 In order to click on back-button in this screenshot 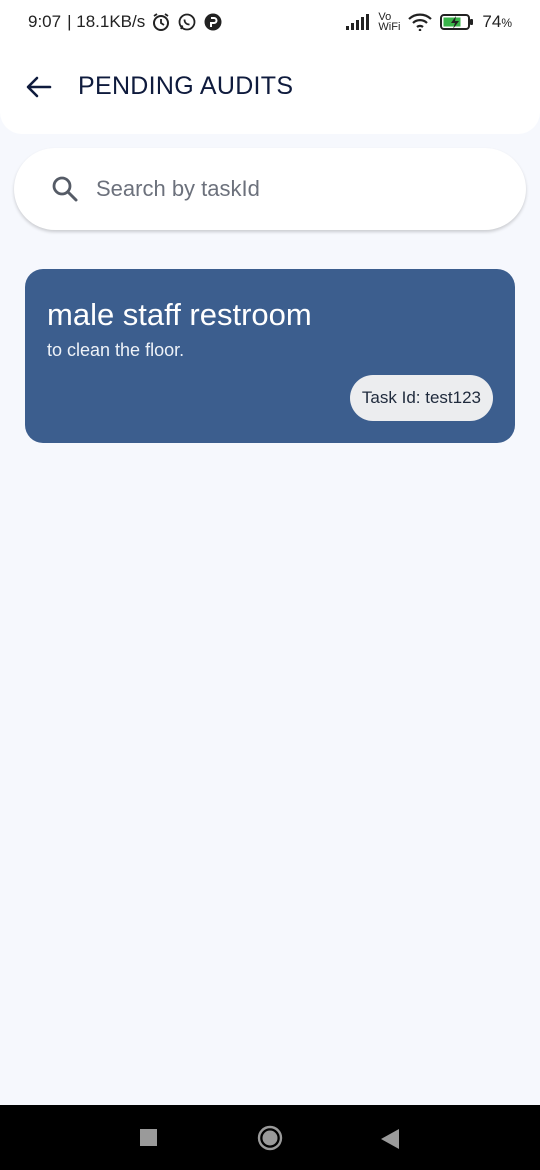, I will do `click(39, 87)`.